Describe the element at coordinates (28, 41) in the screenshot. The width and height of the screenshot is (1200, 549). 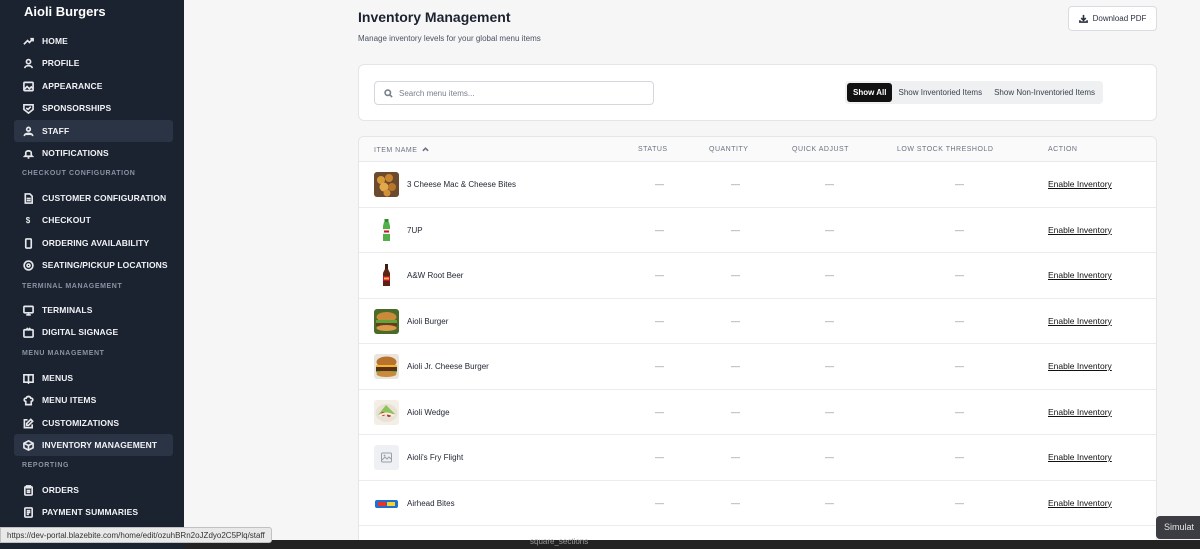
I see `trend-icon` at that location.